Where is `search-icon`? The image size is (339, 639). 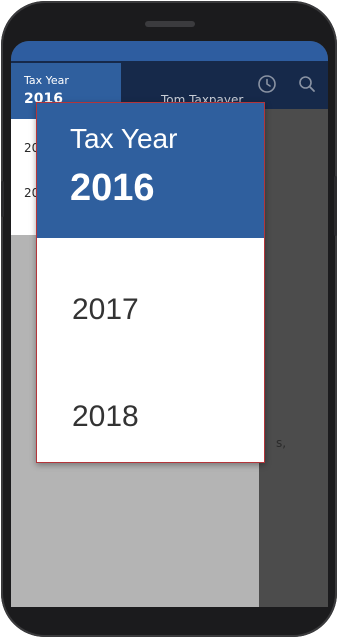 search-icon is located at coordinates (307, 84).